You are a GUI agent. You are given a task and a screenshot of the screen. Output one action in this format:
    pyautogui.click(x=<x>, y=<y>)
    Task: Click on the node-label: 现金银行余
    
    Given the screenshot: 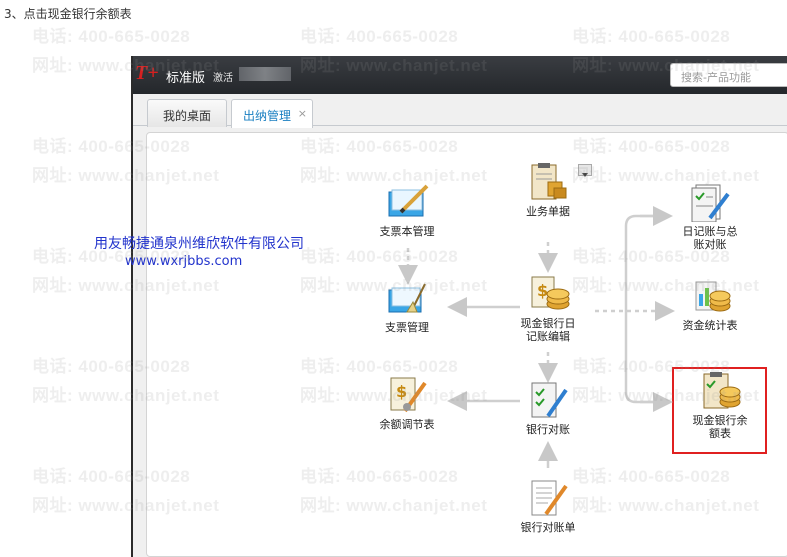 What is the action you would take?
    pyautogui.click(x=720, y=420)
    